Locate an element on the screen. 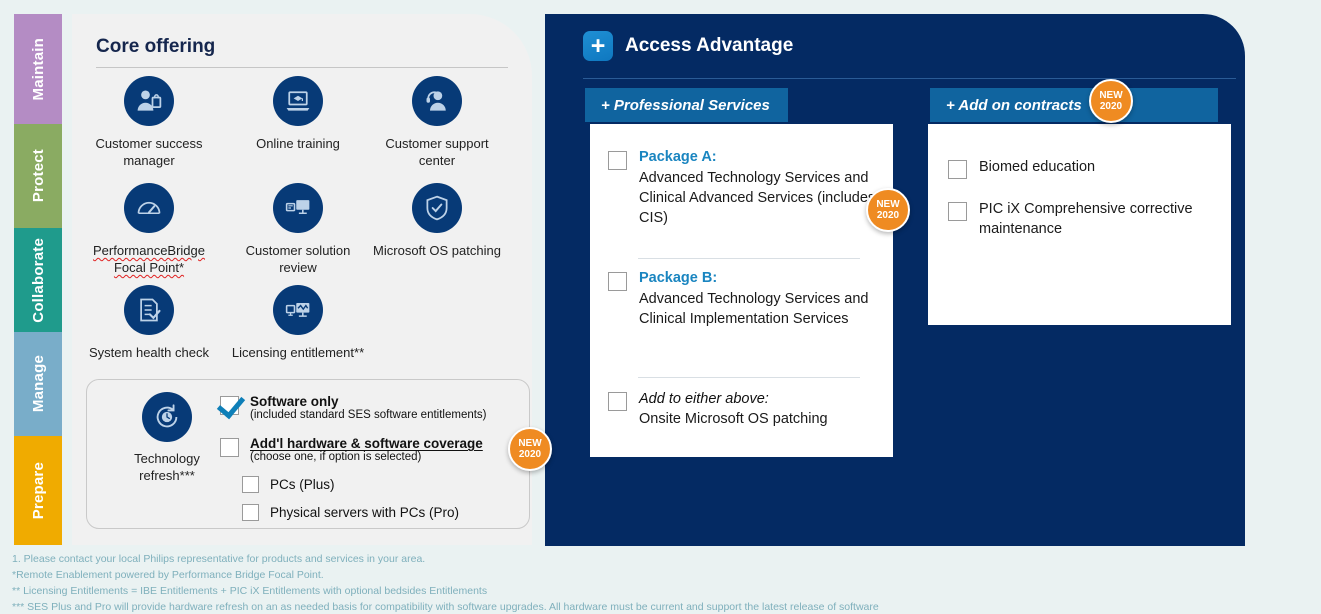 This screenshot has height=614, width=1321. core-offering-divider is located at coordinates (302, 67).